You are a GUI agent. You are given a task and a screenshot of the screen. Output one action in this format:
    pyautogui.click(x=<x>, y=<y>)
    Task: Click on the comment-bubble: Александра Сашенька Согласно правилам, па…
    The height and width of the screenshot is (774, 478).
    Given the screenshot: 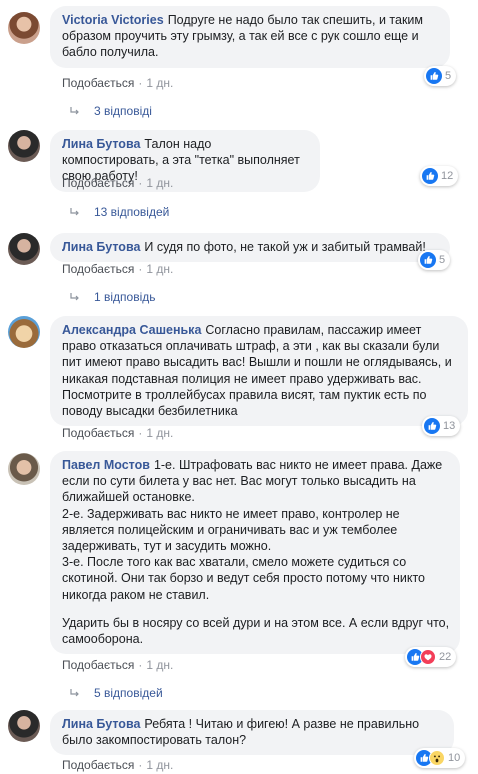 What is the action you would take?
    pyautogui.click(x=259, y=371)
    